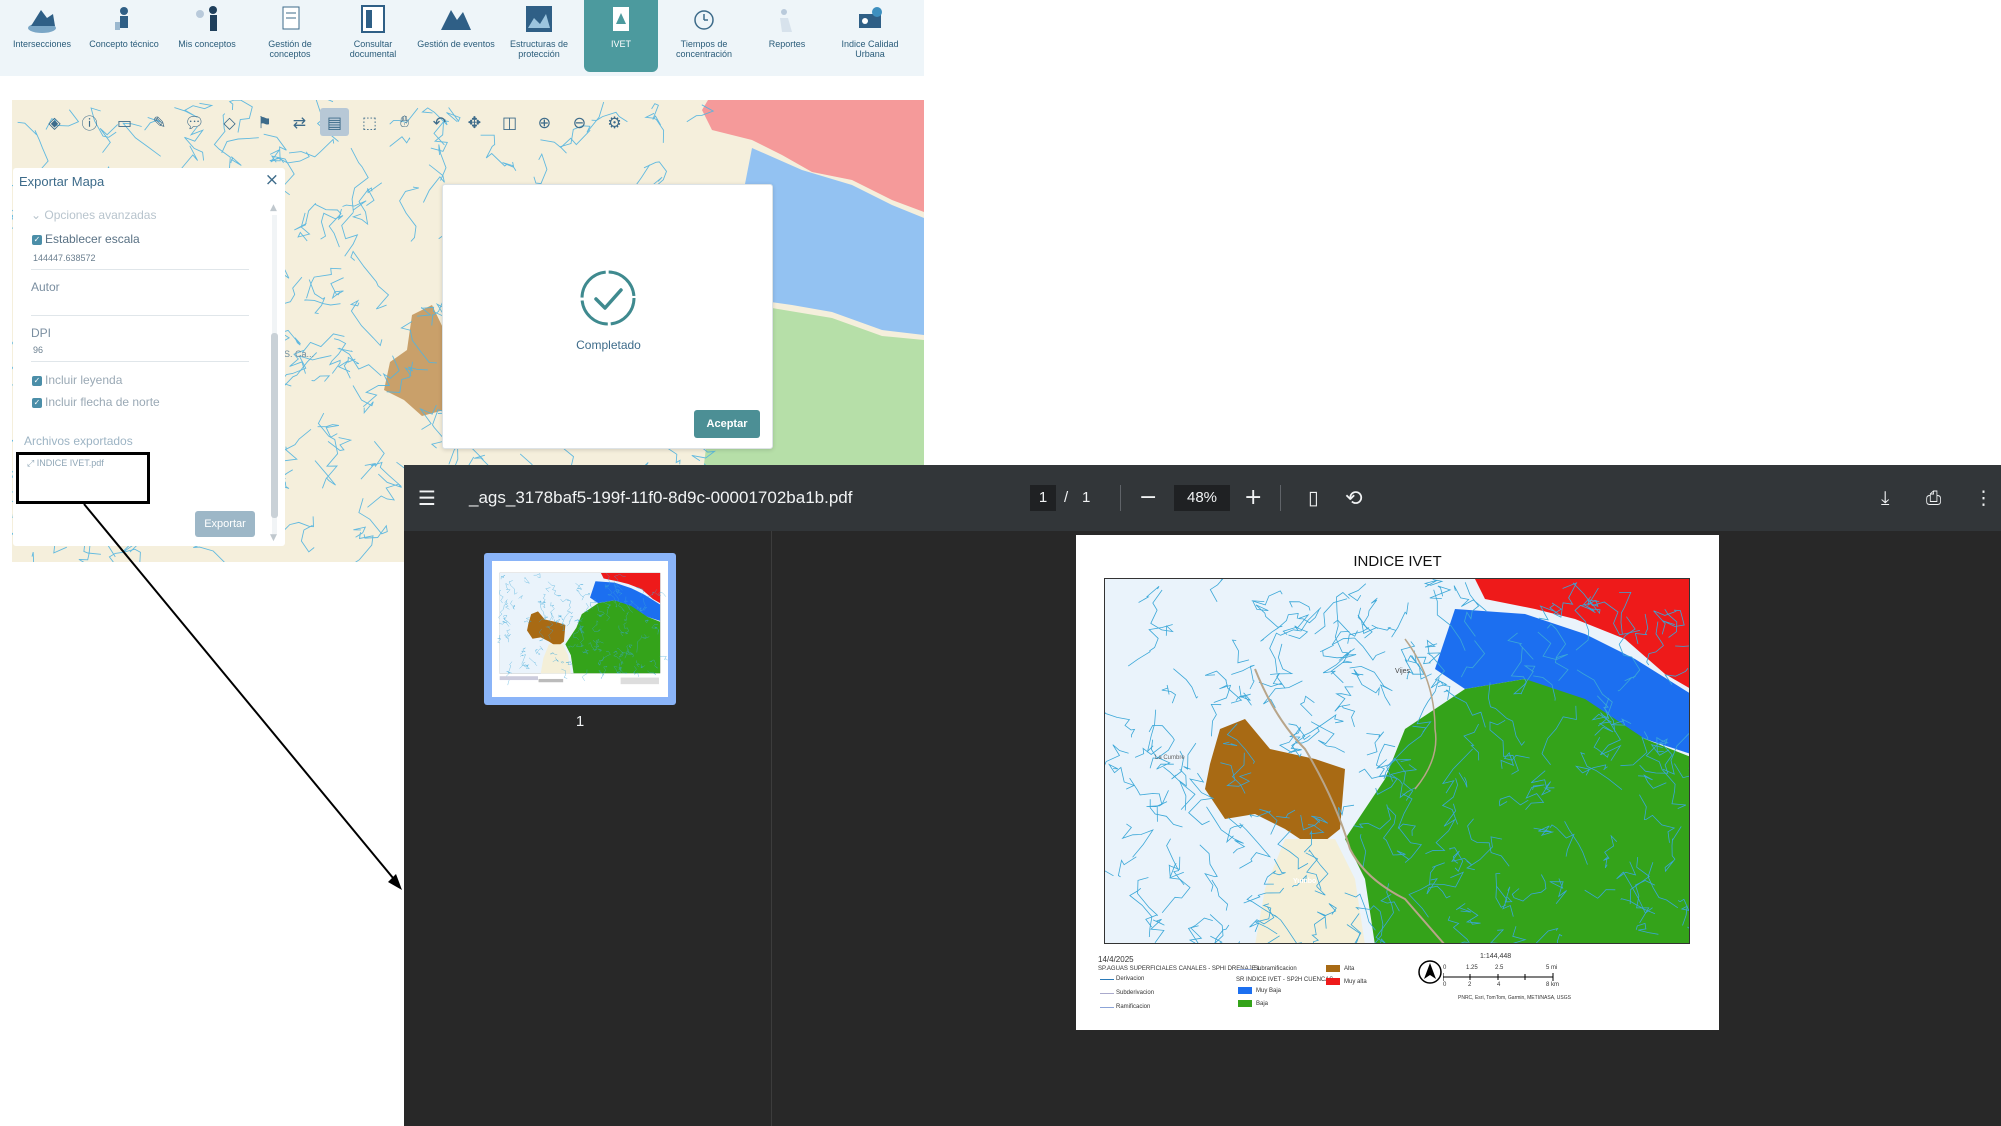 The image size is (2001, 1126). I want to click on accept-button: Aceptar, so click(727, 424).